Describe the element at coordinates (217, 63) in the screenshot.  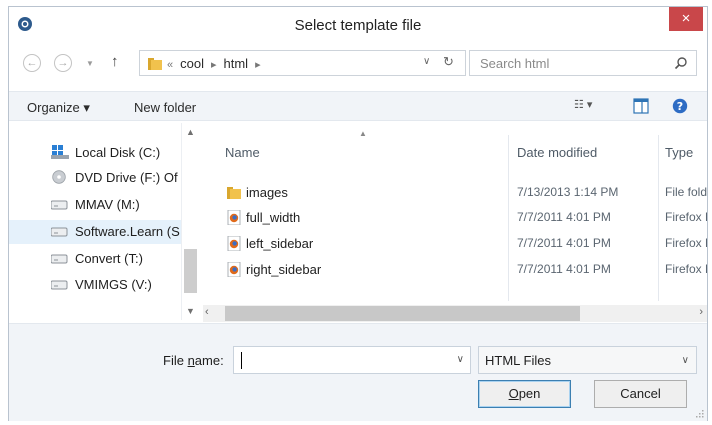
I see `breadcrumb: « cool ▸ html ▸` at that location.